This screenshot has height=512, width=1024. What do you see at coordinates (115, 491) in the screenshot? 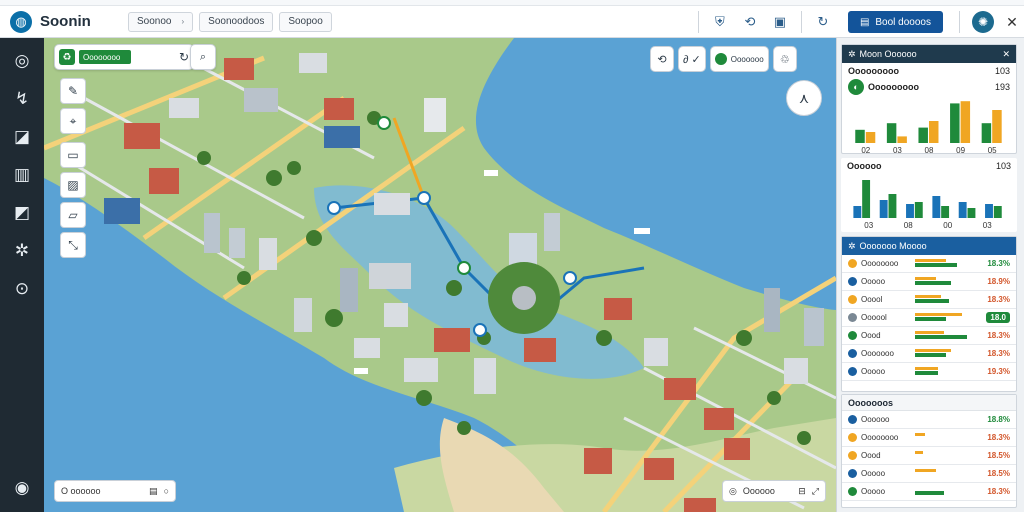
I see `scale-bar: O oooooo ▤ ○` at bounding box center [115, 491].